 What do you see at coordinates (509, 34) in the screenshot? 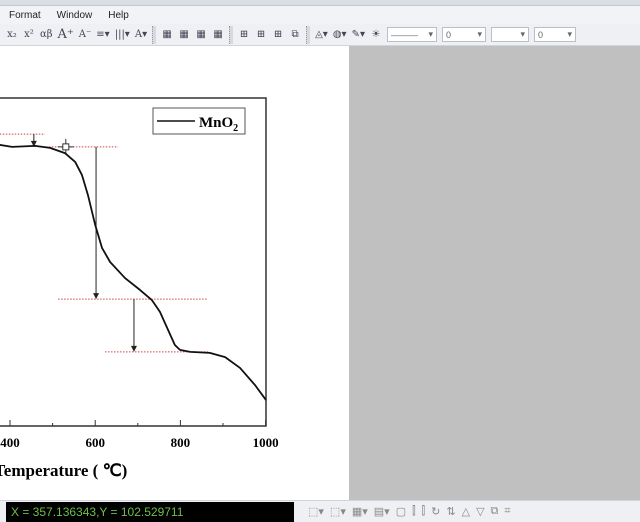
I see `fill-combo: ▾` at bounding box center [509, 34].